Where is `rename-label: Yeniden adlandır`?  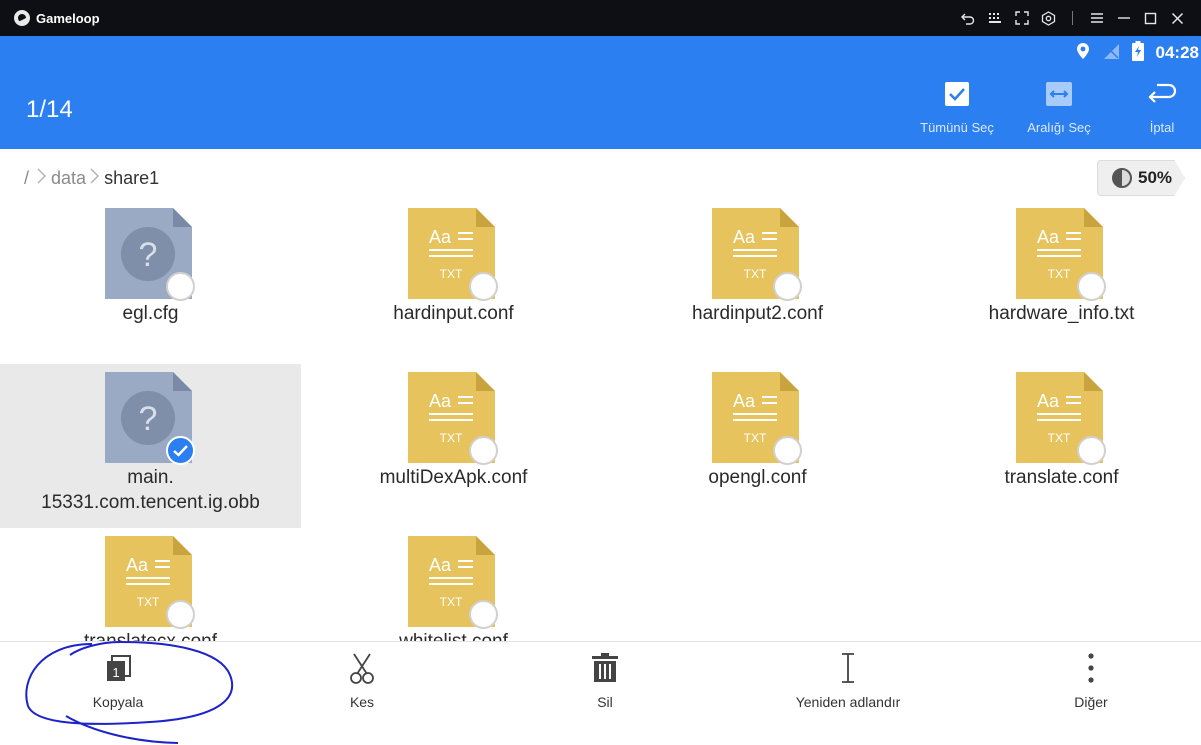 rename-label: Yeniden adlandır is located at coordinates (848, 702).